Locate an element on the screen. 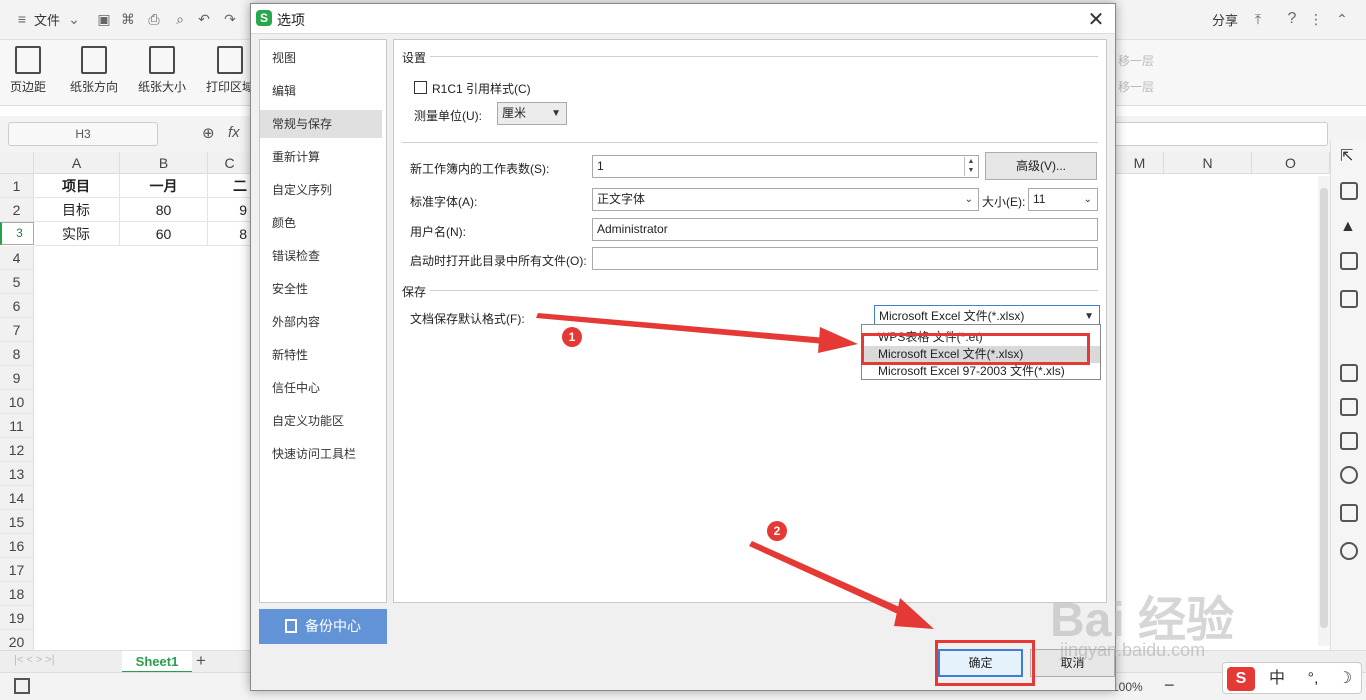  step-badge-2: 2 is located at coordinates (777, 531).